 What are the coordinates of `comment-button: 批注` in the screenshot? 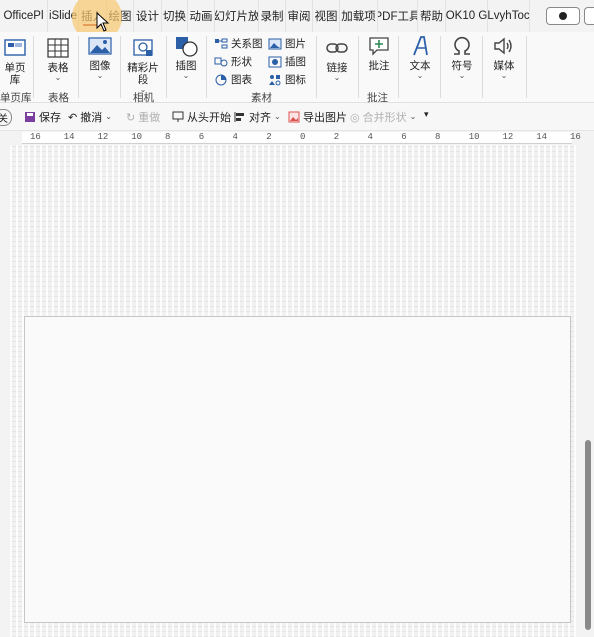 It's located at (379, 53).